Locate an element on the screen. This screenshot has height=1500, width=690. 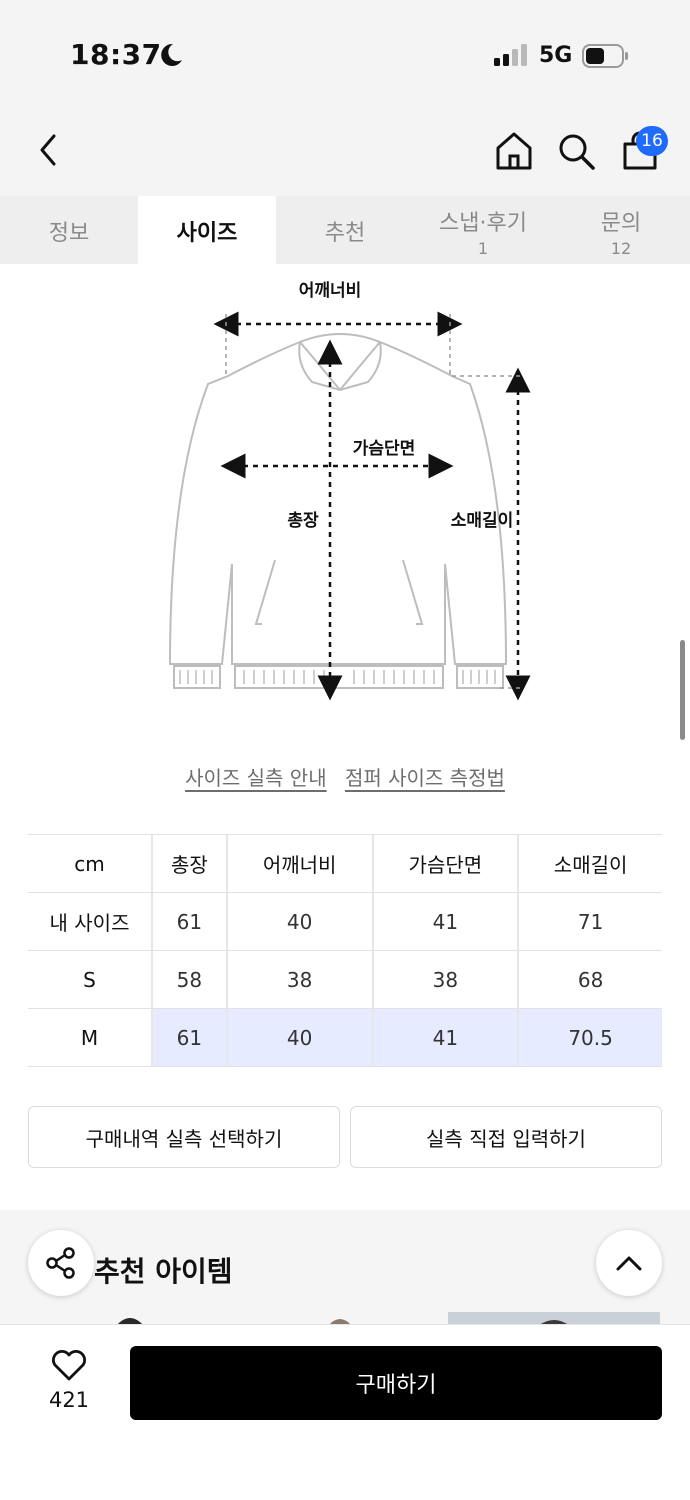
table-row: 내 사이즈 61 40 41 71 is located at coordinates (345, 921).